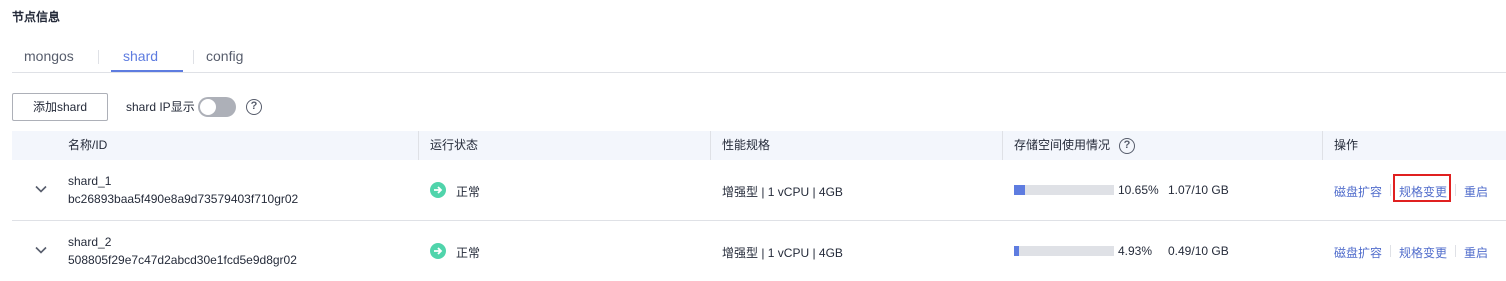 The image size is (1506, 281). Describe the element at coordinates (224, 58) in the screenshot. I see `tab-config: config` at that location.